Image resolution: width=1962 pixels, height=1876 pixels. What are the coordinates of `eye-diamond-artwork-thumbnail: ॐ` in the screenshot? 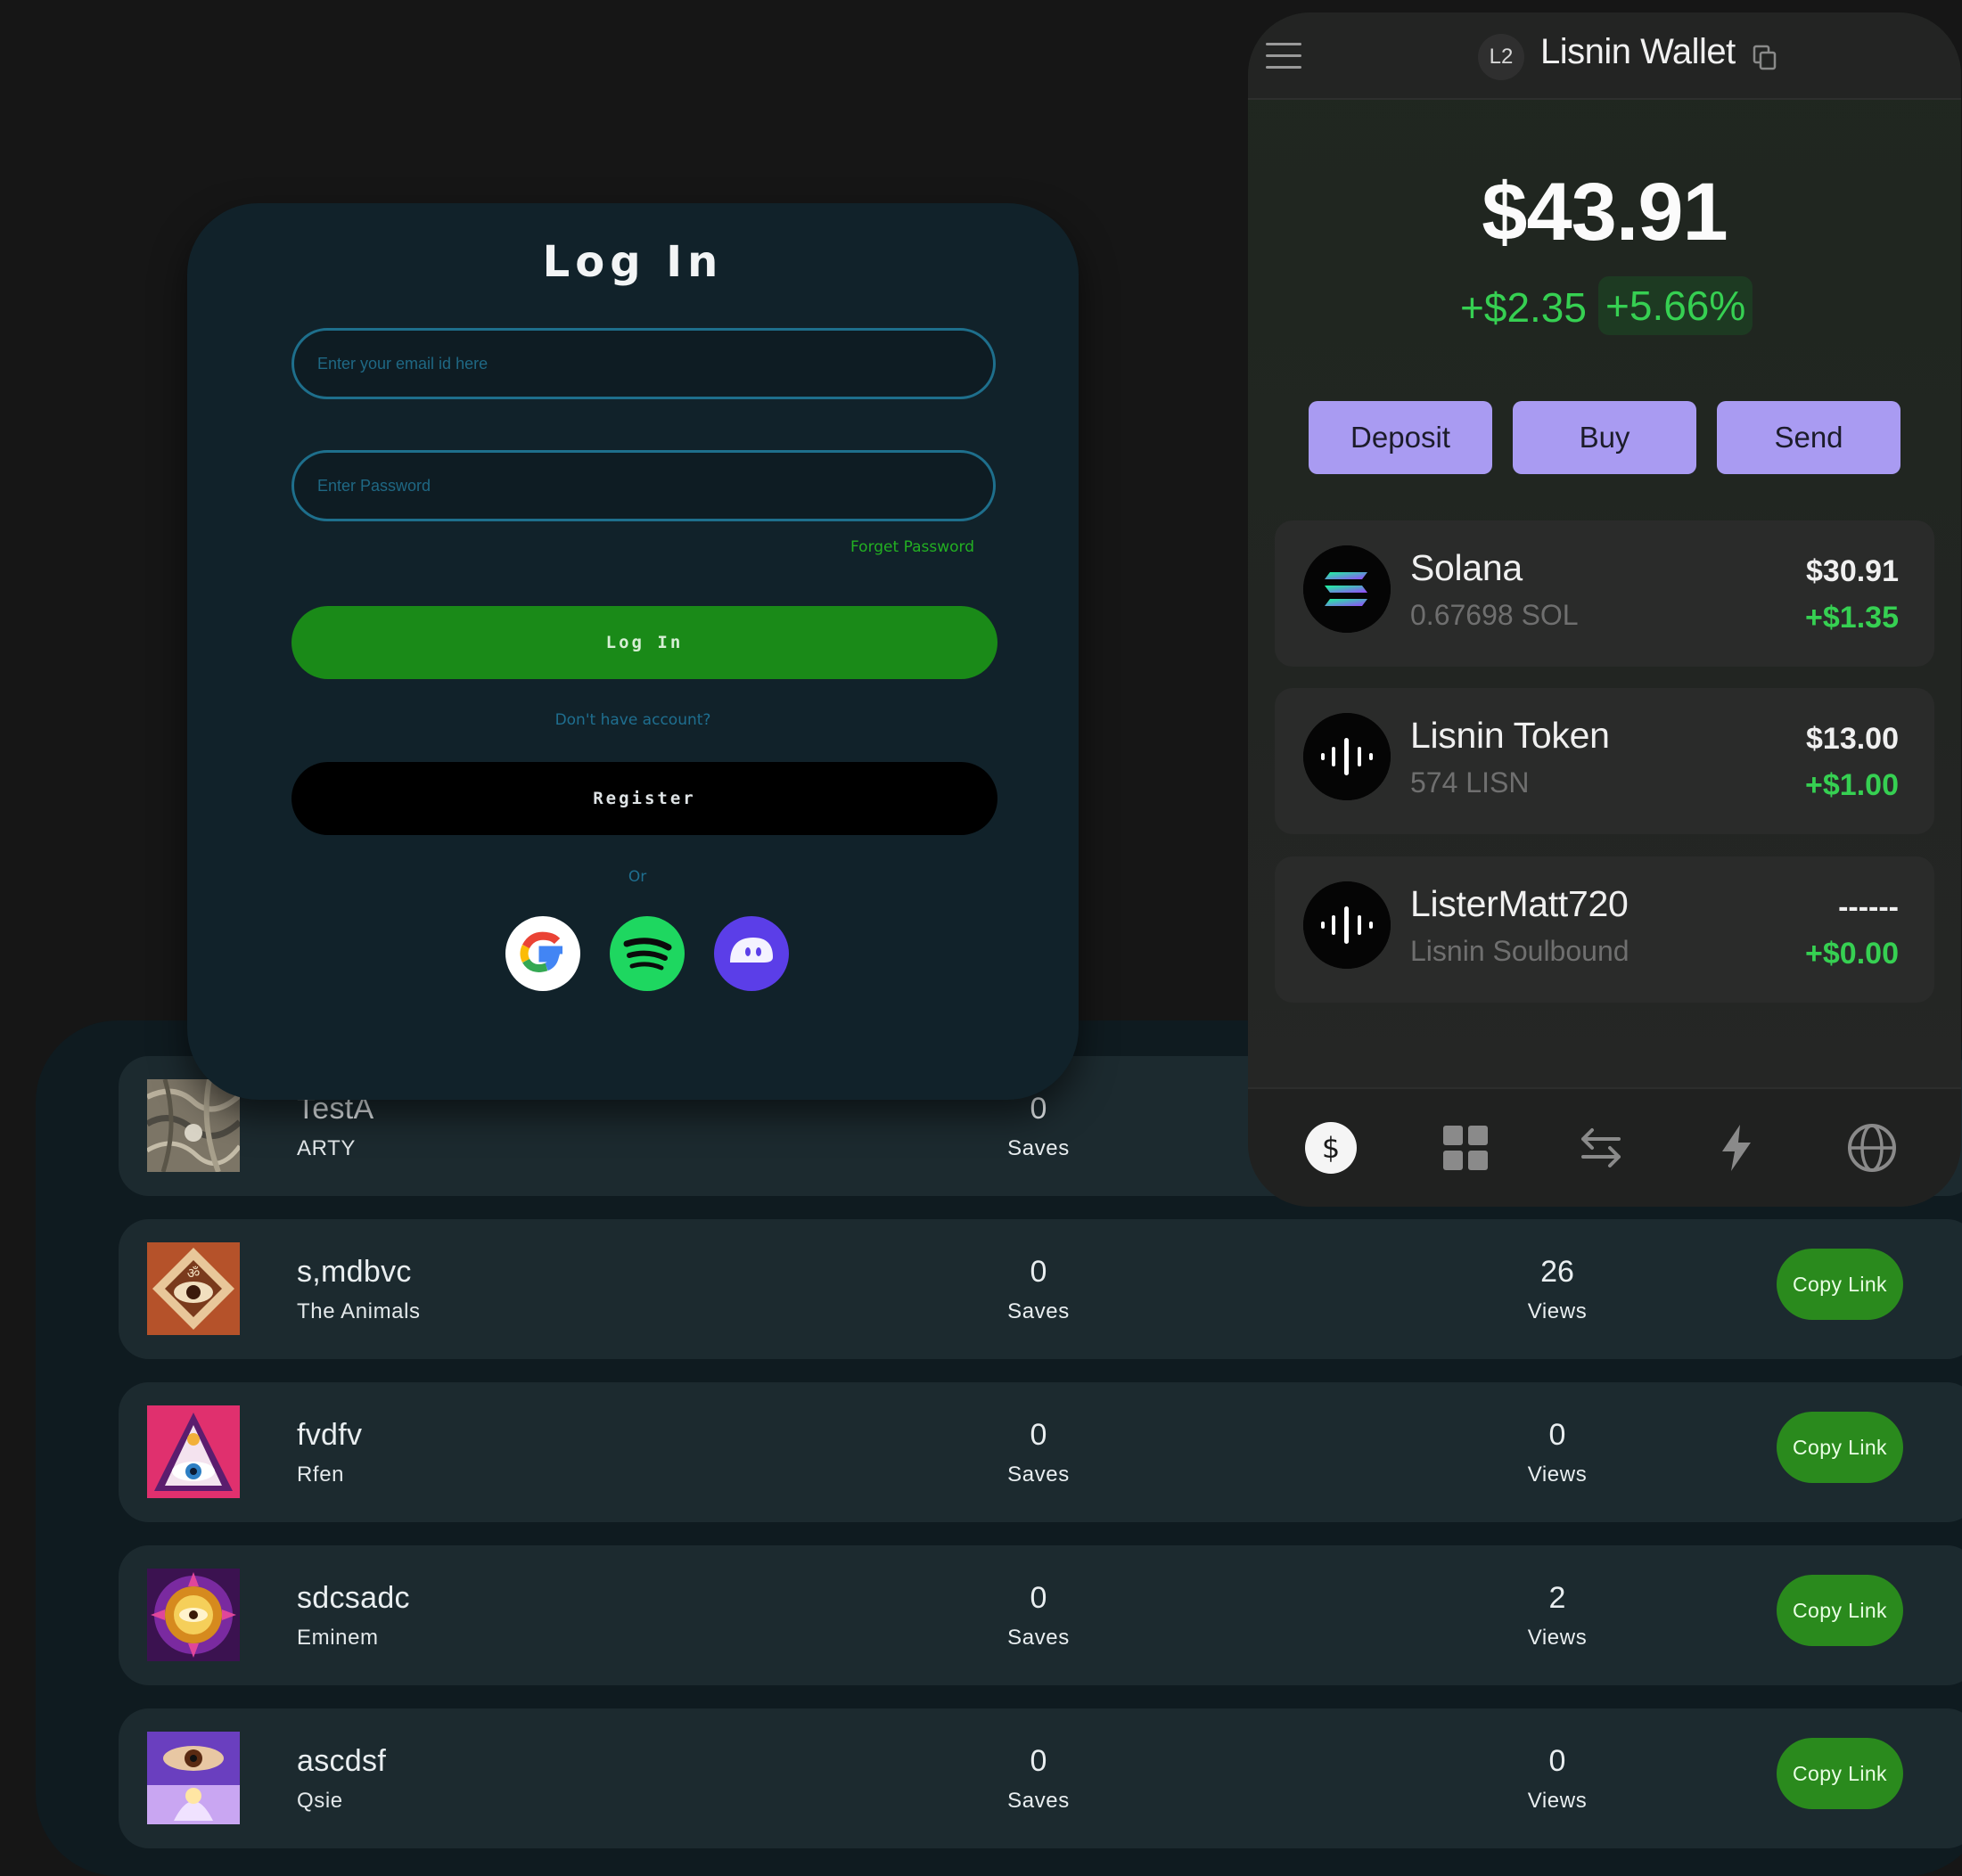 It's located at (193, 1289).